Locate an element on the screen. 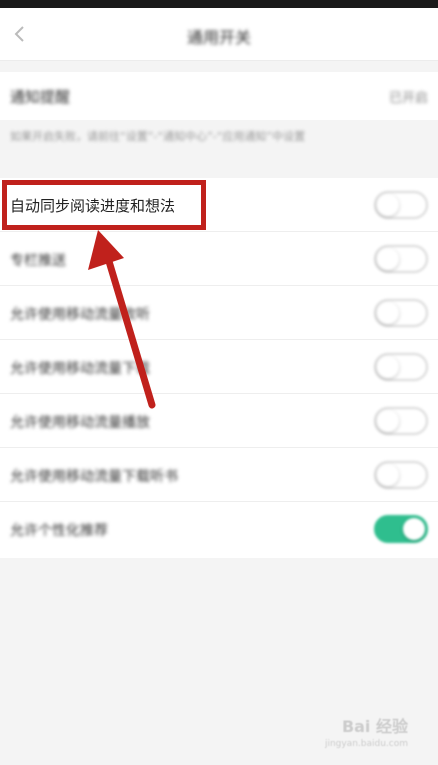 Image resolution: width=438 pixels, height=765 pixels. annotation-arrow-icon is located at coordinates (122, 319).